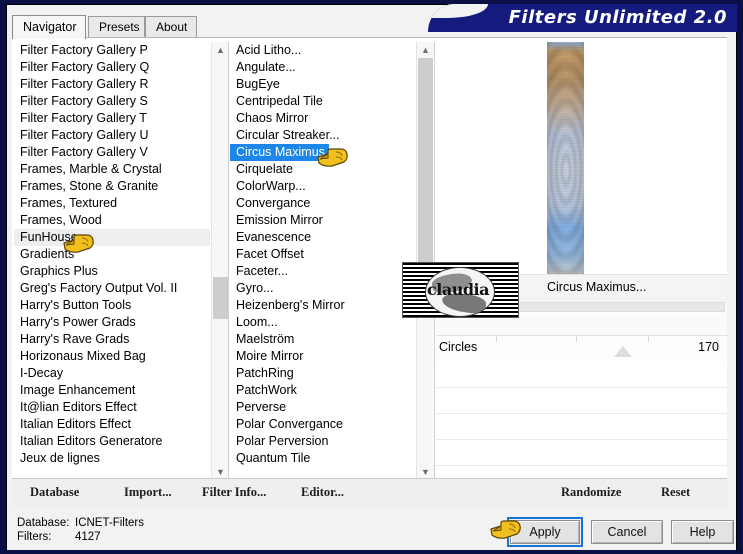 The width and height of the screenshot is (743, 554). Describe the element at coordinates (112, 220) in the screenshot. I see `category-item: Frames, Wood` at that location.